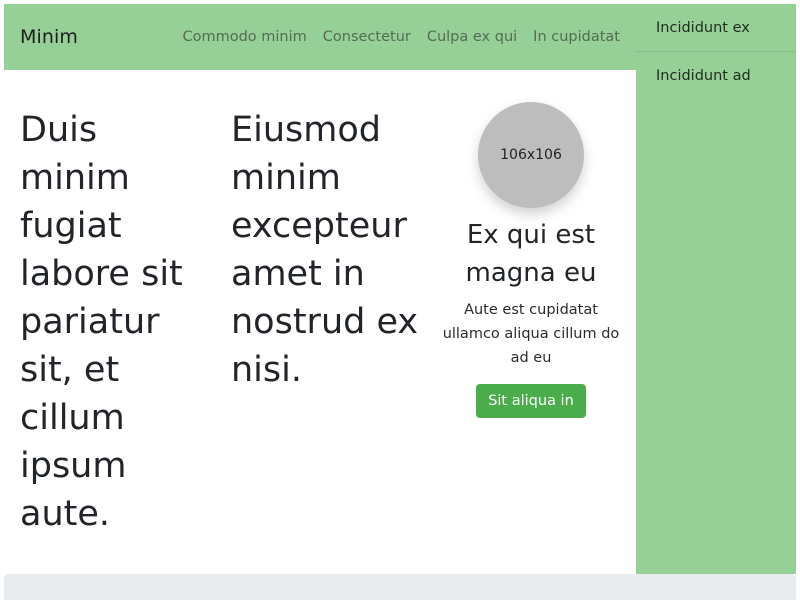 This screenshot has height=600, width=800. Describe the element at coordinates (244, 37) in the screenshot. I see `nav-link-commodo-minim: Commodo minim` at that location.